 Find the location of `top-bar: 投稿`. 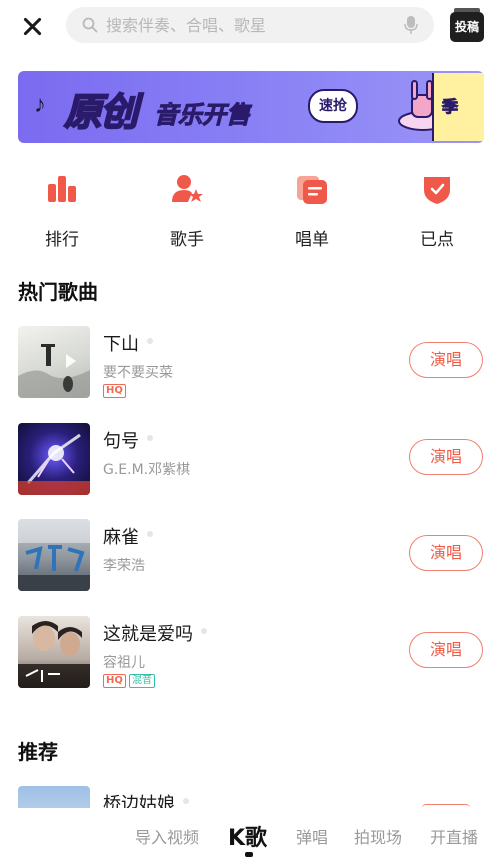

top-bar: 投稿 is located at coordinates (250, 26).